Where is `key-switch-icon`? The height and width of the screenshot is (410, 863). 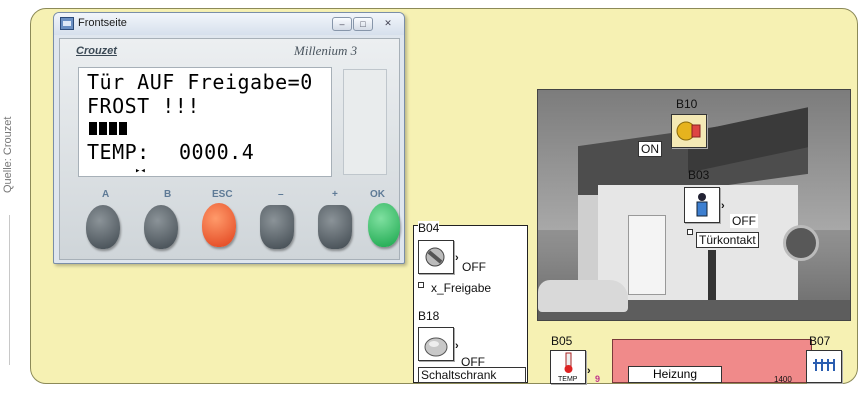
key-switch-icon is located at coordinates (435, 257).